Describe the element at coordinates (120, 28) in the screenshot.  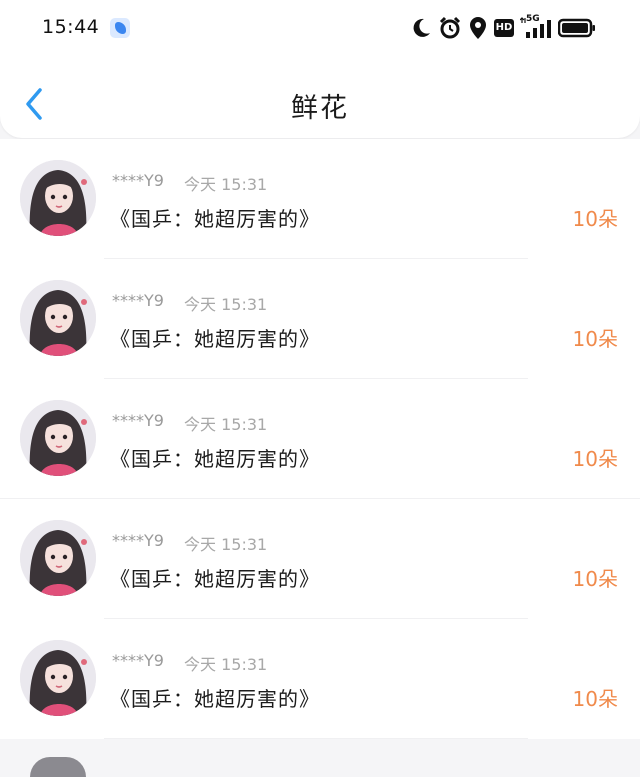
I see `feather-app-icon` at that location.